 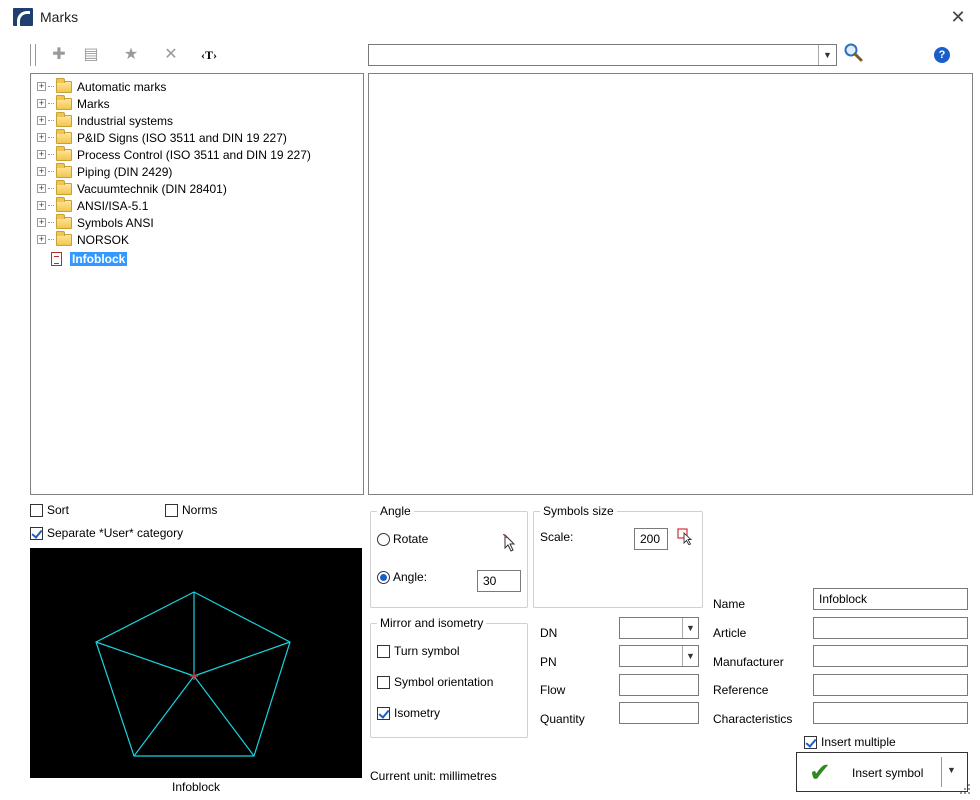 I want to click on delete-icon: ✕, so click(x=171, y=55).